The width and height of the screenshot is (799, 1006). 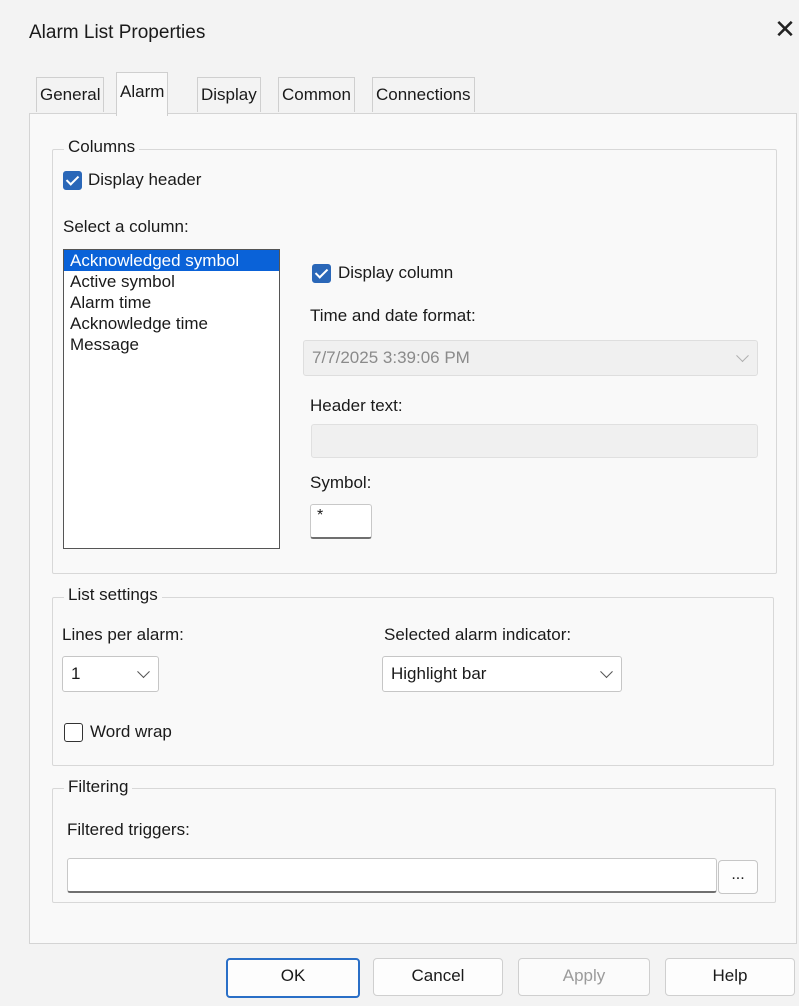 What do you see at coordinates (102, 147) in the screenshot?
I see `columns-legend: Columns` at bounding box center [102, 147].